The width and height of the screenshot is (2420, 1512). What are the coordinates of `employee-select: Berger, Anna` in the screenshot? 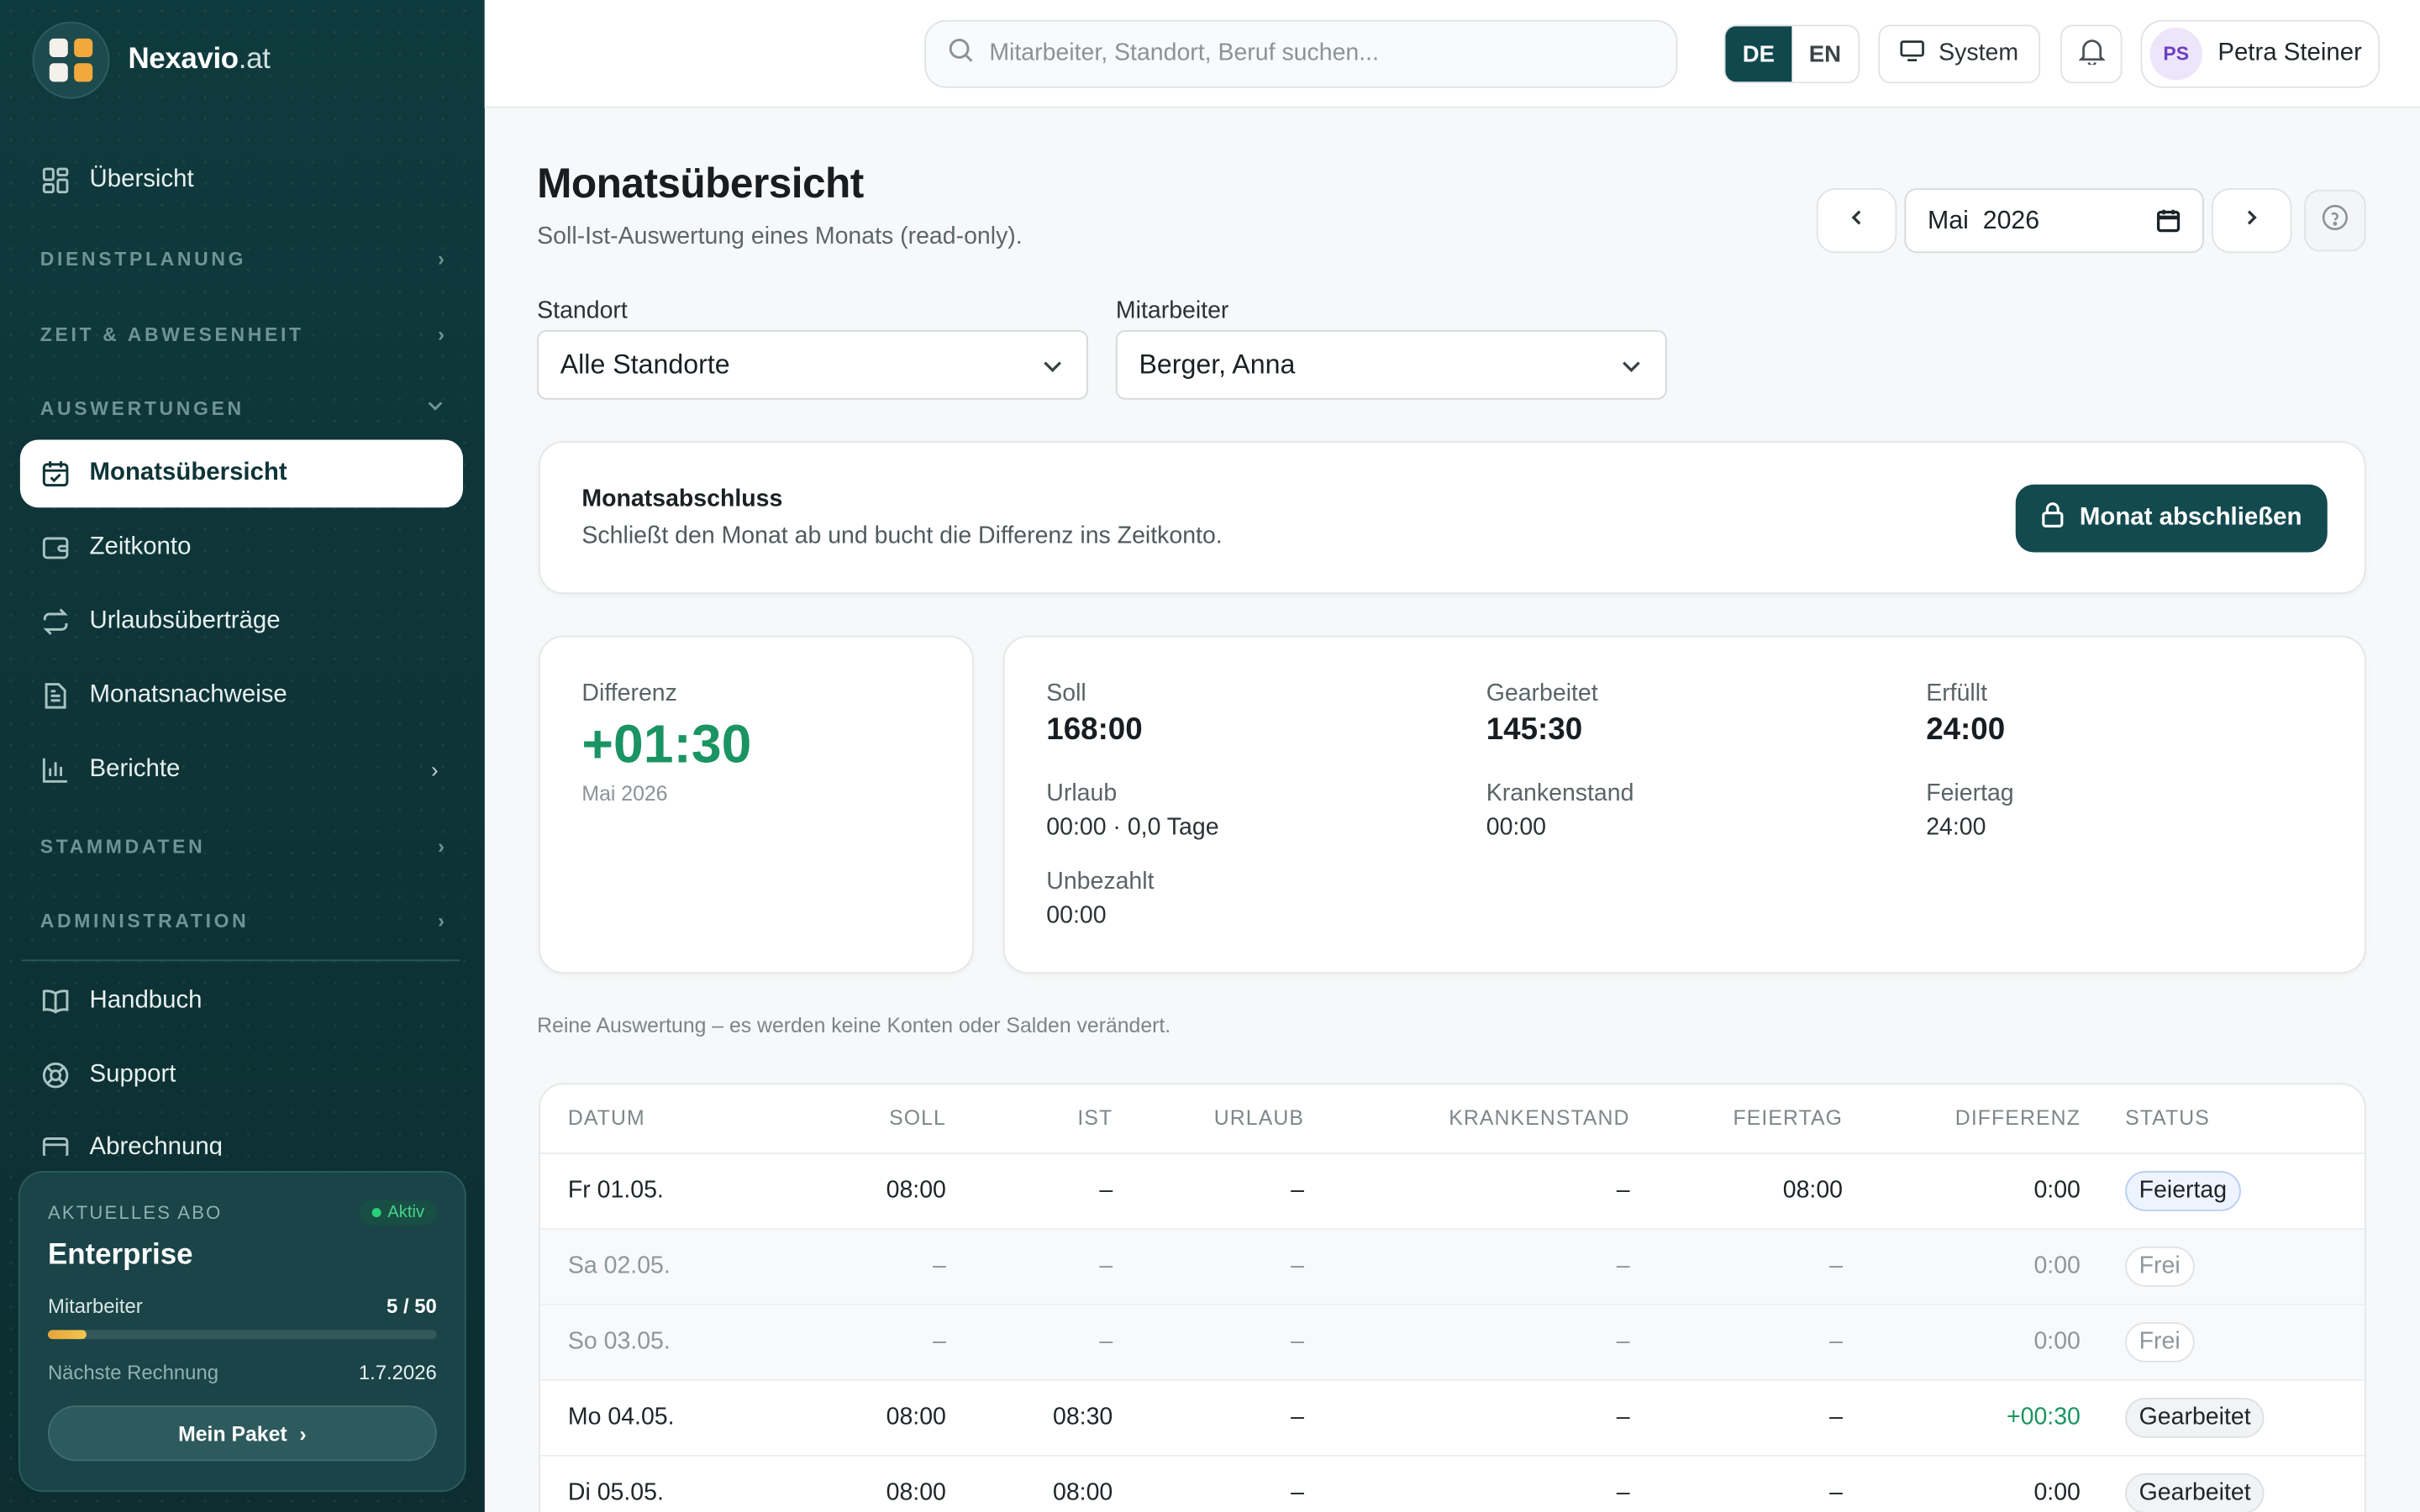 It's located at (1391, 365).